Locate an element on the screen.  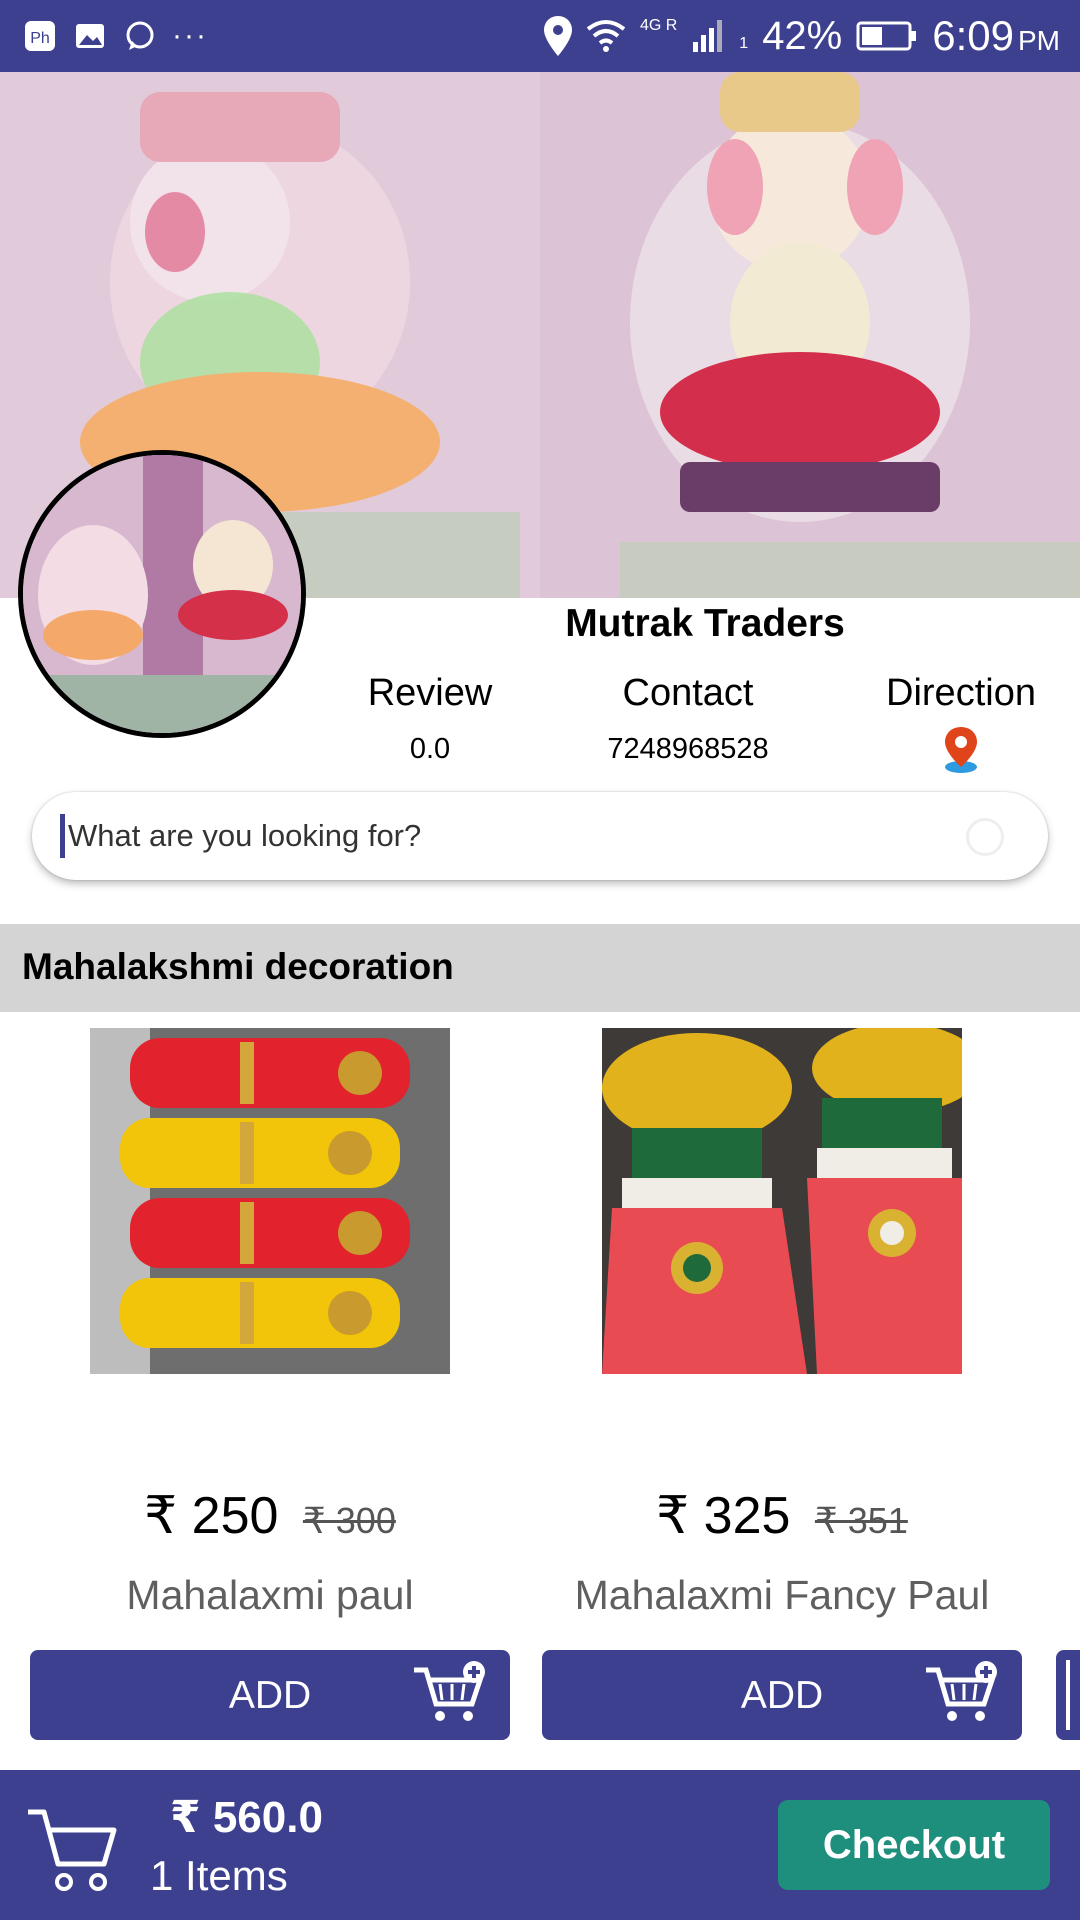
status-bar: Ph ··· 4G R 1 42% 6:09 PM is located at coordinates (540, 36).